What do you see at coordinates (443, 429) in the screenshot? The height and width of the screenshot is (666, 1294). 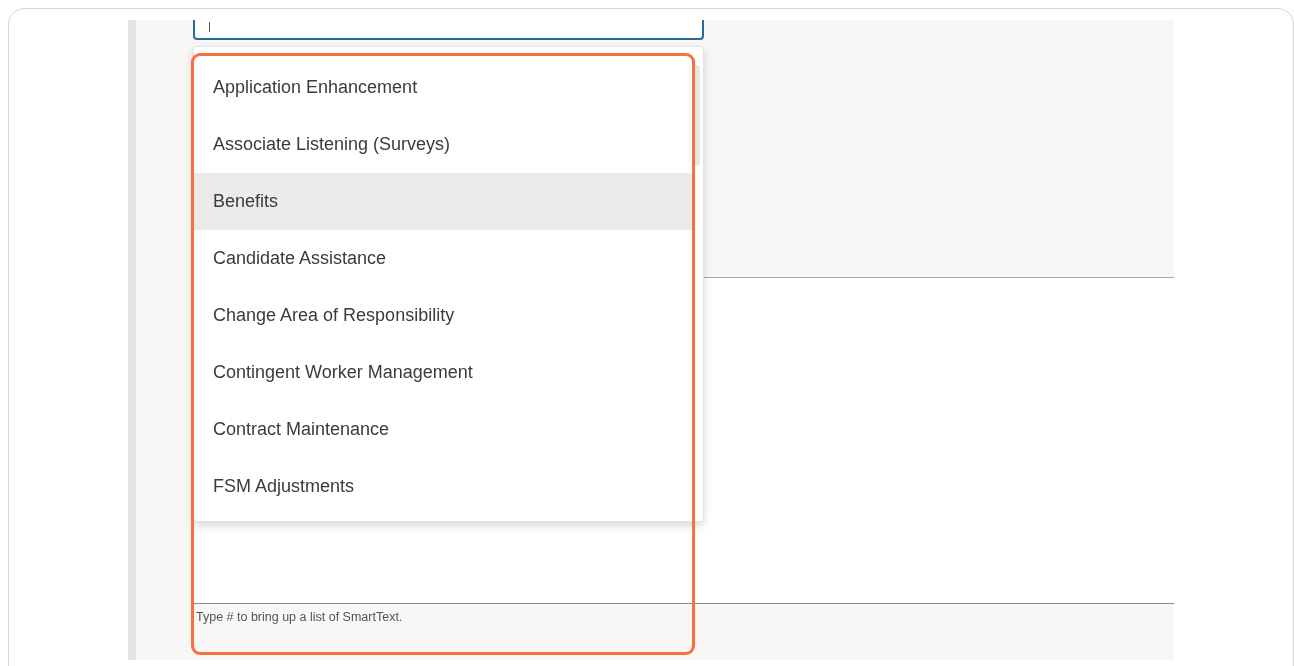 I see `dropdown-option: Contract Maintenance` at bounding box center [443, 429].